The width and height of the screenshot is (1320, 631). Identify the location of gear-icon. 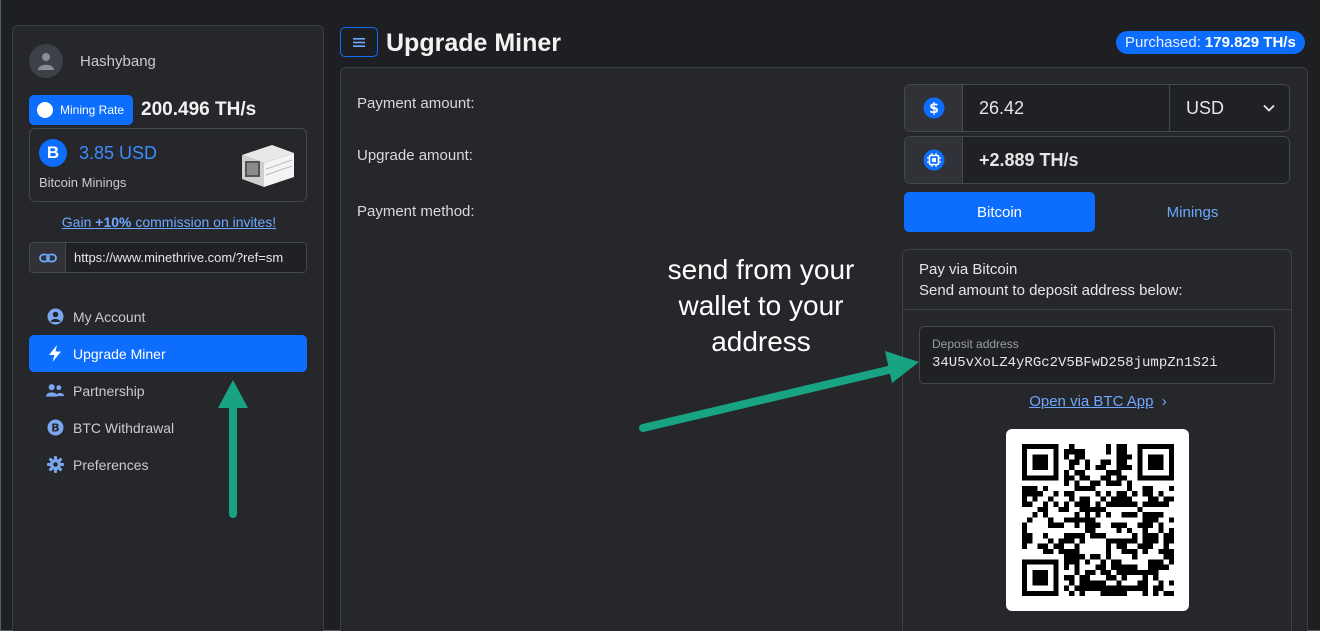
(55, 465).